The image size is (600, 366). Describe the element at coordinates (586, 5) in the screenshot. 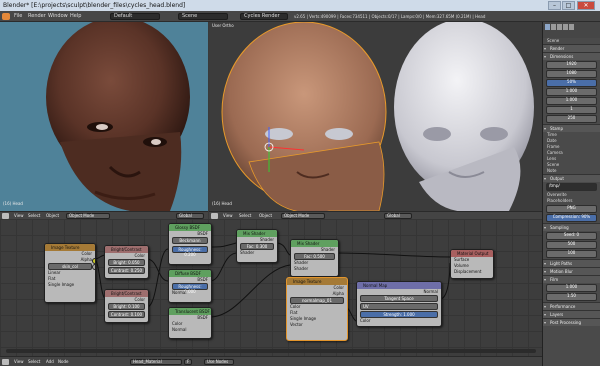

I see `close-window-button: ✕` at that location.